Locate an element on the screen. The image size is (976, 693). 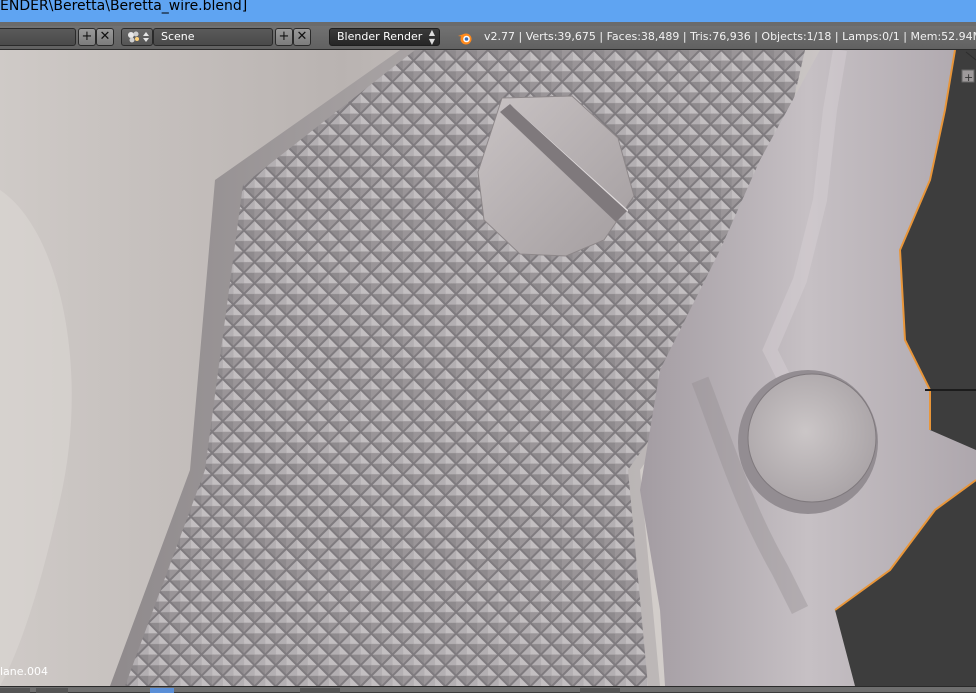
delete-layout-button: ✕ is located at coordinates (105, 37).